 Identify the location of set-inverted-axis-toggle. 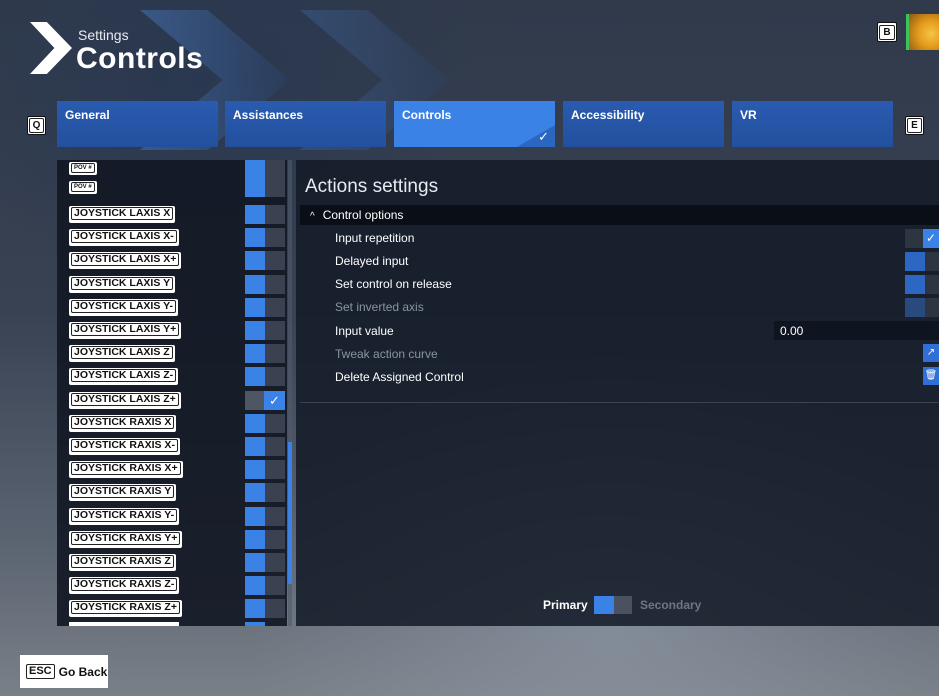
(922, 307).